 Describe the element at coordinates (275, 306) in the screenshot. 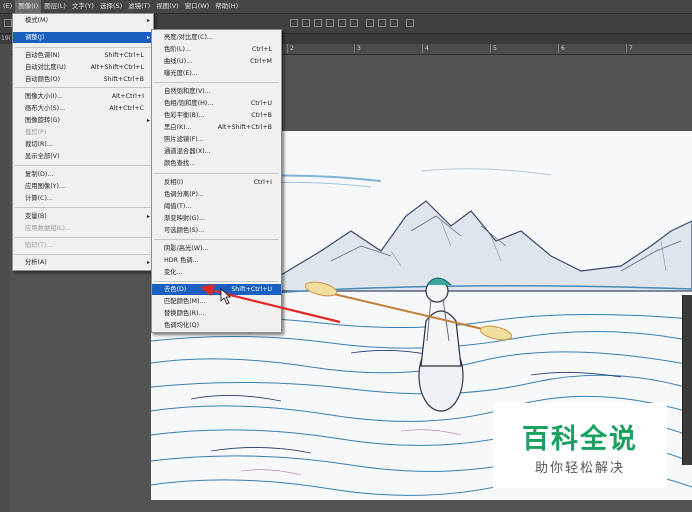

I see `annotation-arrow` at that location.